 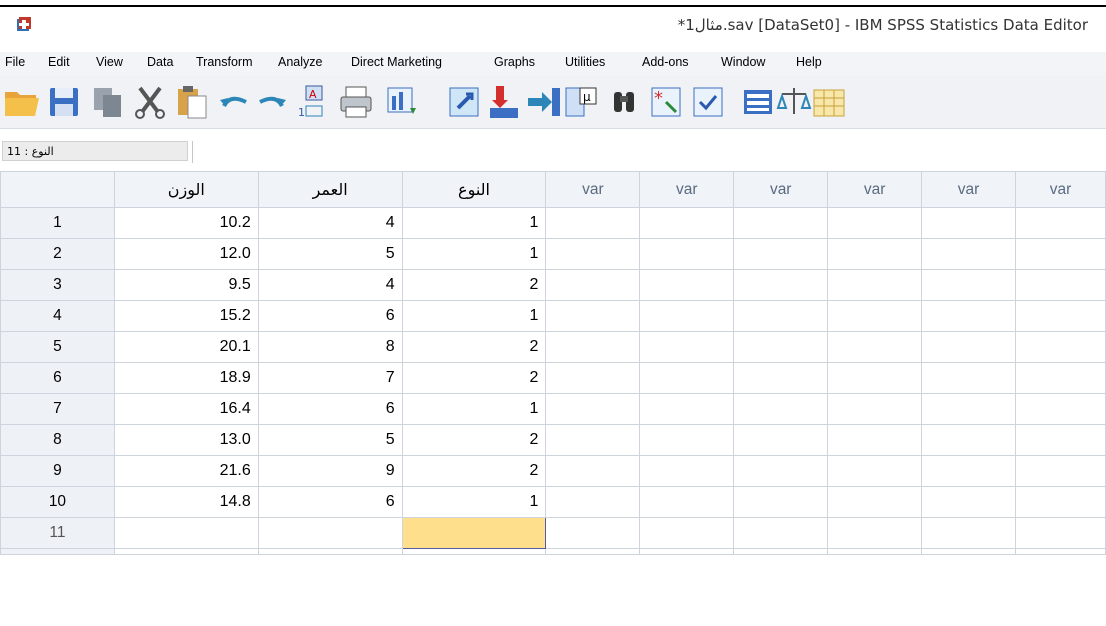 What do you see at coordinates (186, 502) in the screenshot?
I see `data-cell: 14.8` at bounding box center [186, 502].